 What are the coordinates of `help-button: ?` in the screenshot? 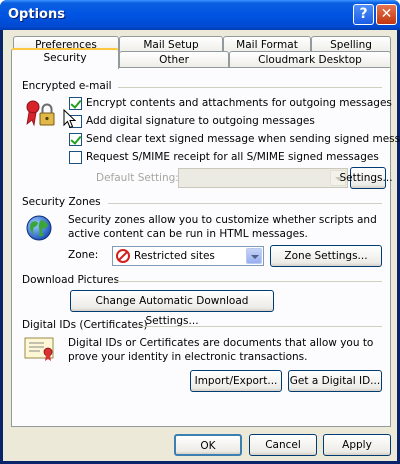 It's located at (363, 14).